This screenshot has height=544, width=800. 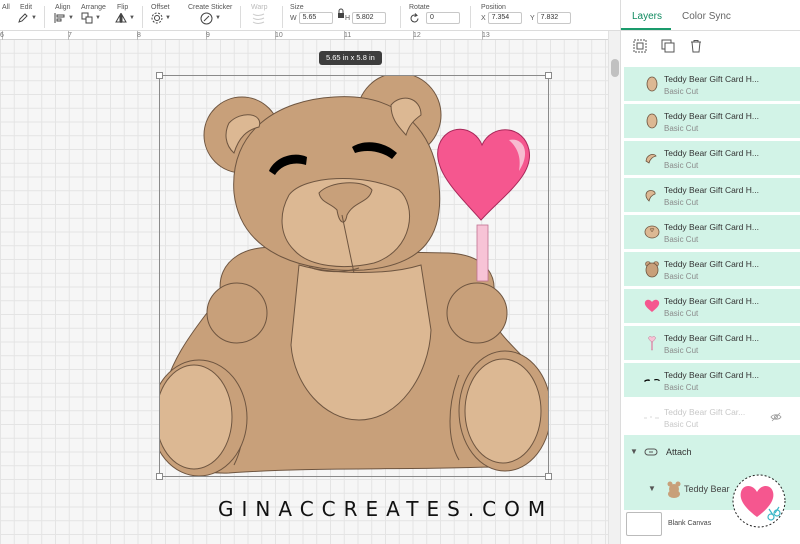 I want to click on warp-button, so click(x=258, y=18).